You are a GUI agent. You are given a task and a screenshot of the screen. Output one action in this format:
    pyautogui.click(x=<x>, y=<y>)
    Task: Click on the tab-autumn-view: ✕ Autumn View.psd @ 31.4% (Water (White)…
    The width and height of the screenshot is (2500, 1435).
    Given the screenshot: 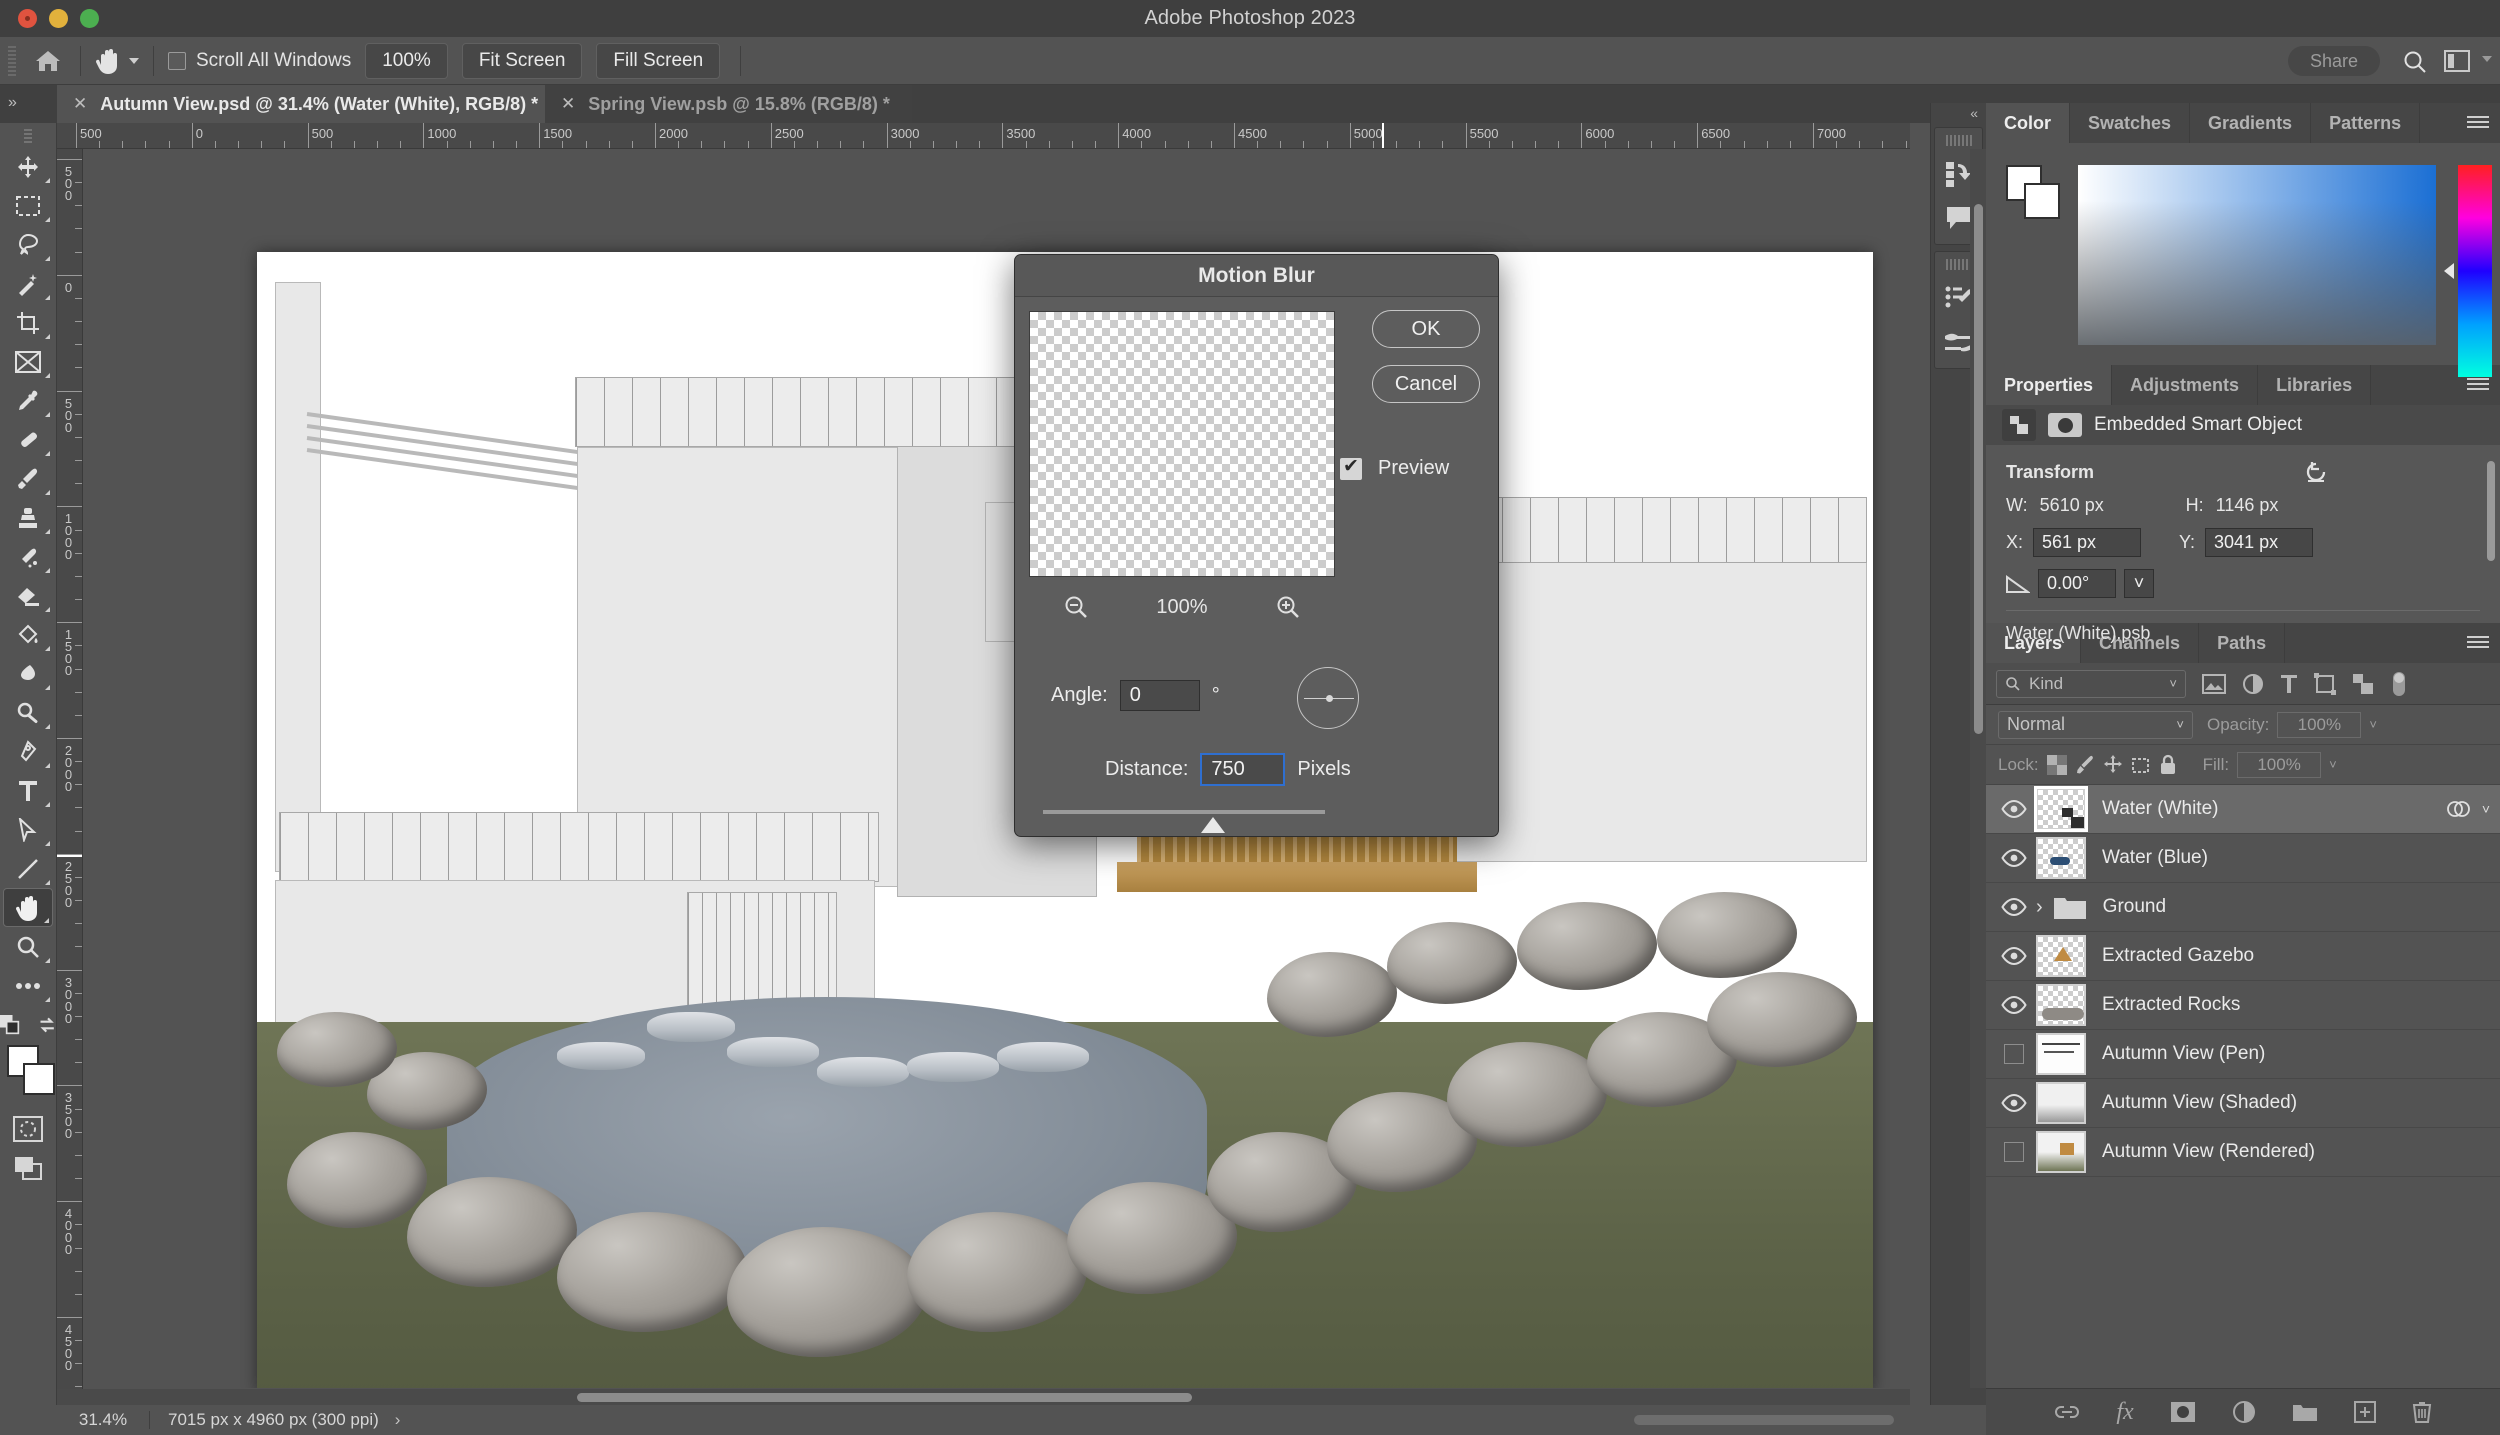 What is the action you would take?
    pyautogui.click(x=309, y=104)
    